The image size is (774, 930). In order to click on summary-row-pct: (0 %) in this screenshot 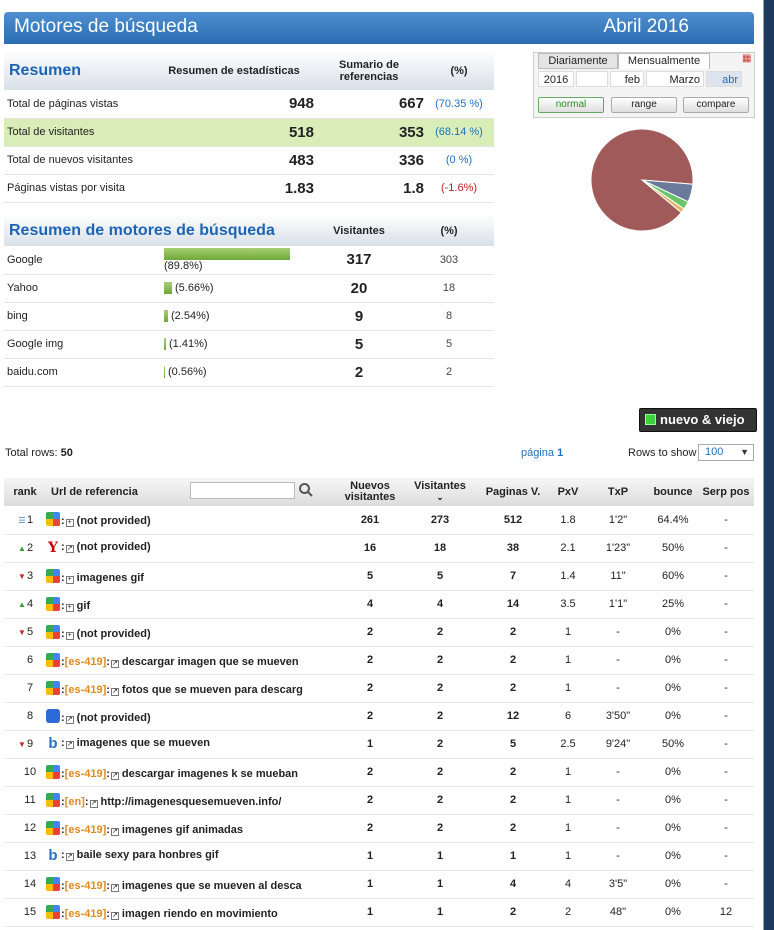, I will do `click(459, 160)`.